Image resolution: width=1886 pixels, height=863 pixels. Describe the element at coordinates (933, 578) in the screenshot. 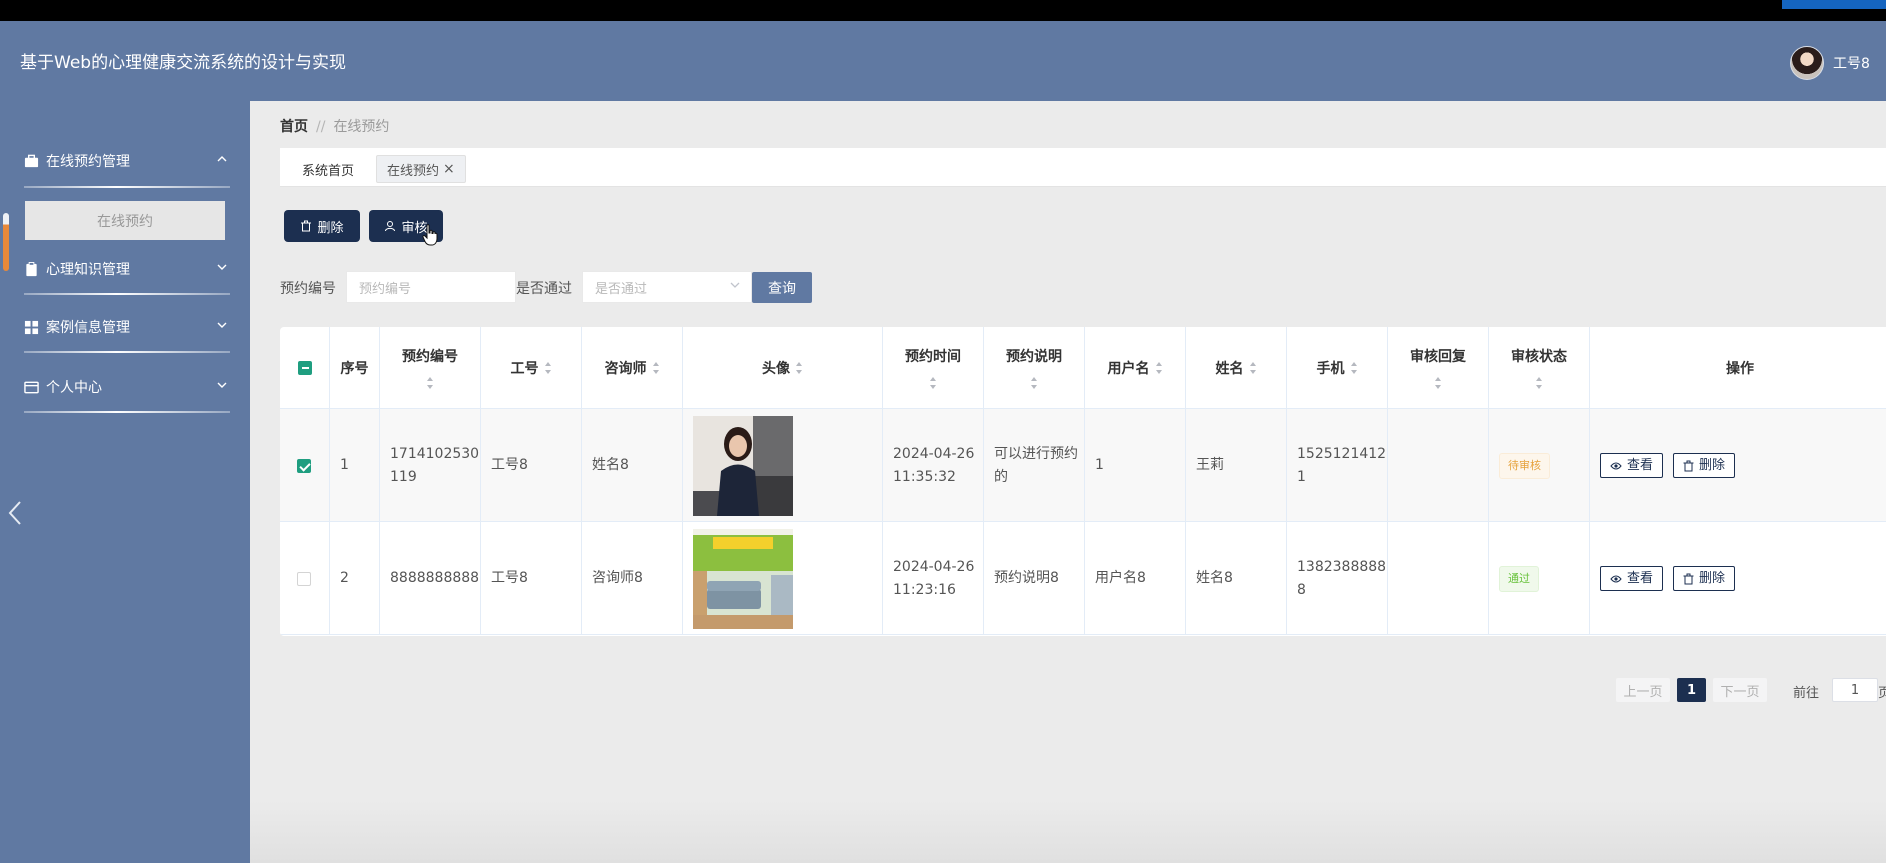

I see `time-cell: 2024-04-26 11:23:16` at that location.